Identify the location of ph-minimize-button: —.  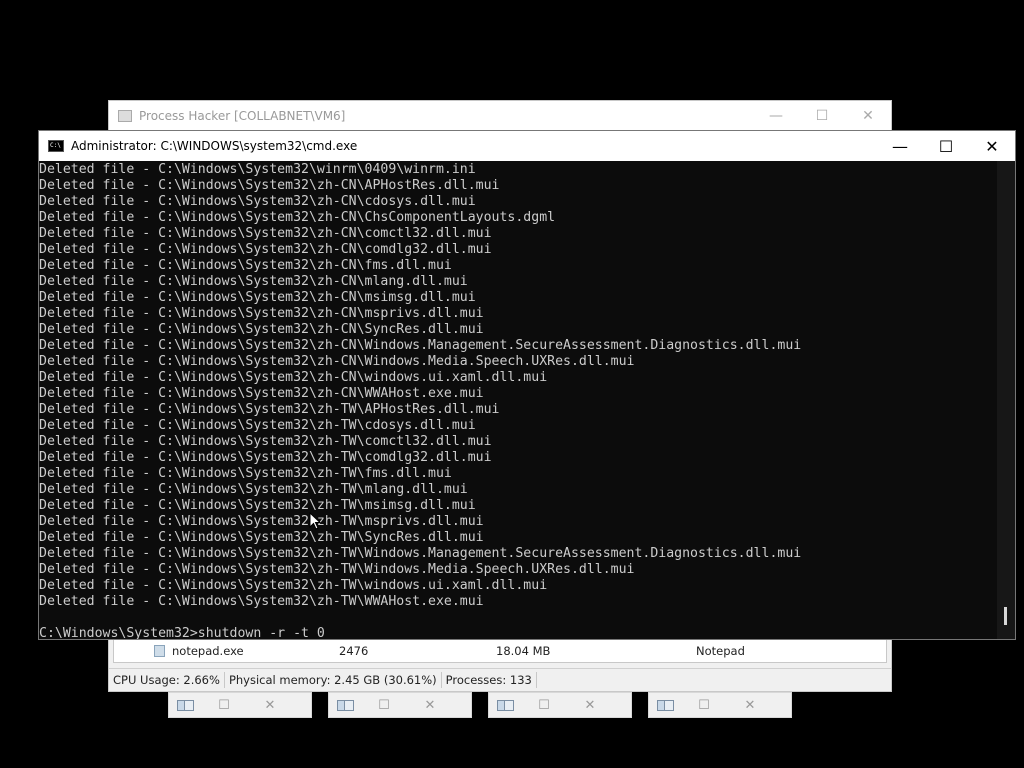
(776, 116).